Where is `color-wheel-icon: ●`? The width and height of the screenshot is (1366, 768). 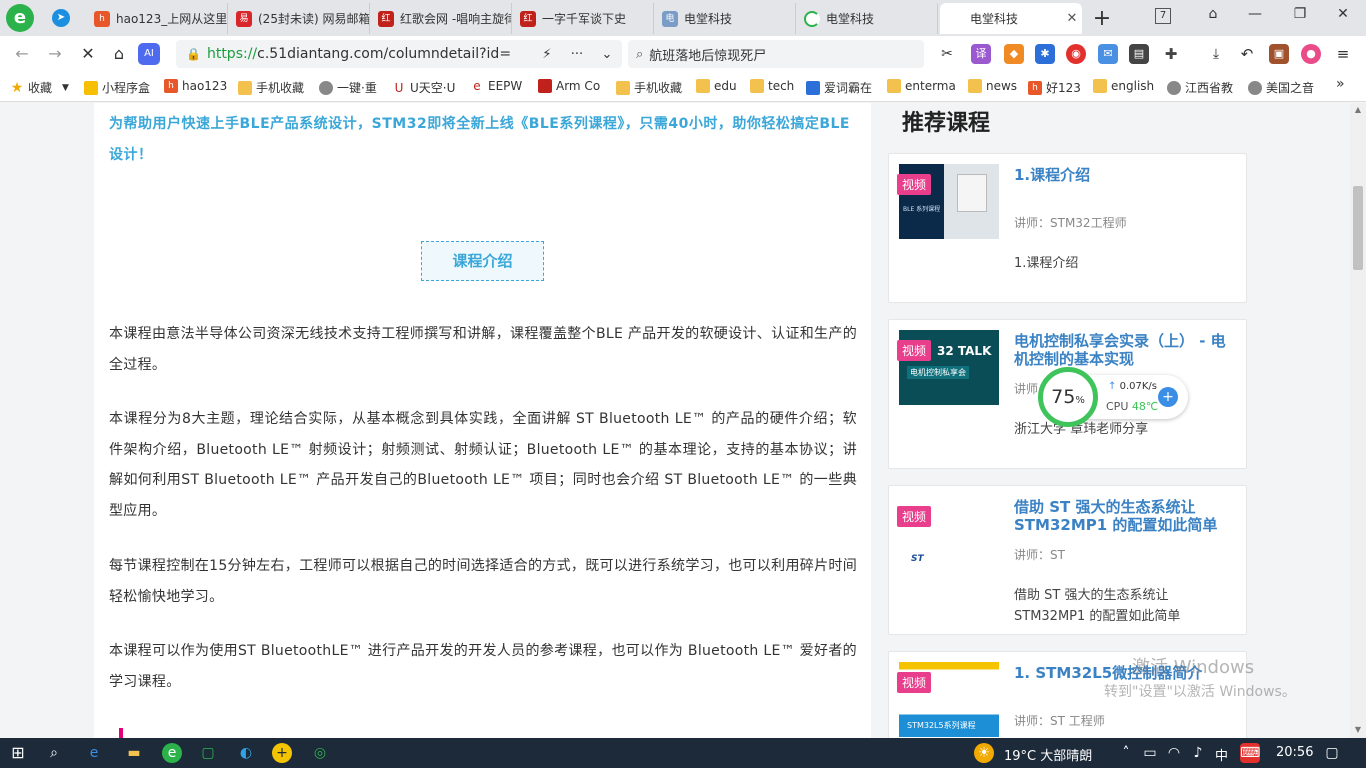
color-wheel-icon: ● is located at coordinates (1311, 54).